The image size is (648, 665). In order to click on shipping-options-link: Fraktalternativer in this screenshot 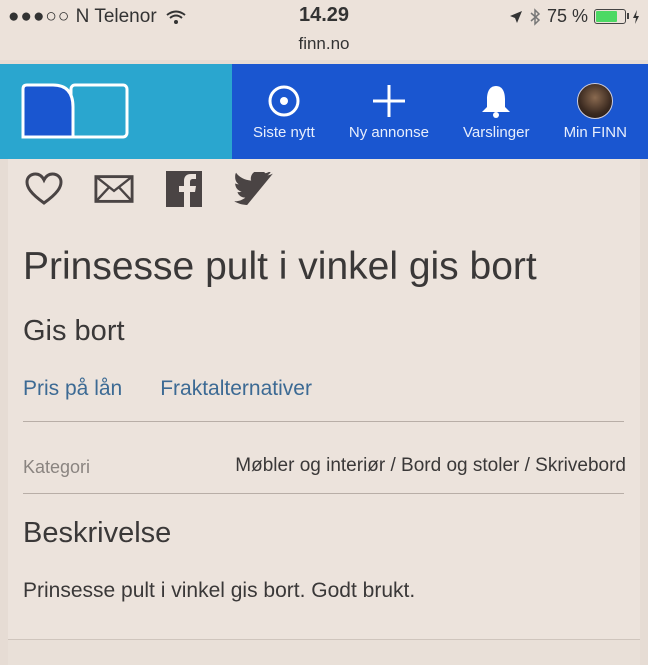, I will do `click(236, 389)`.